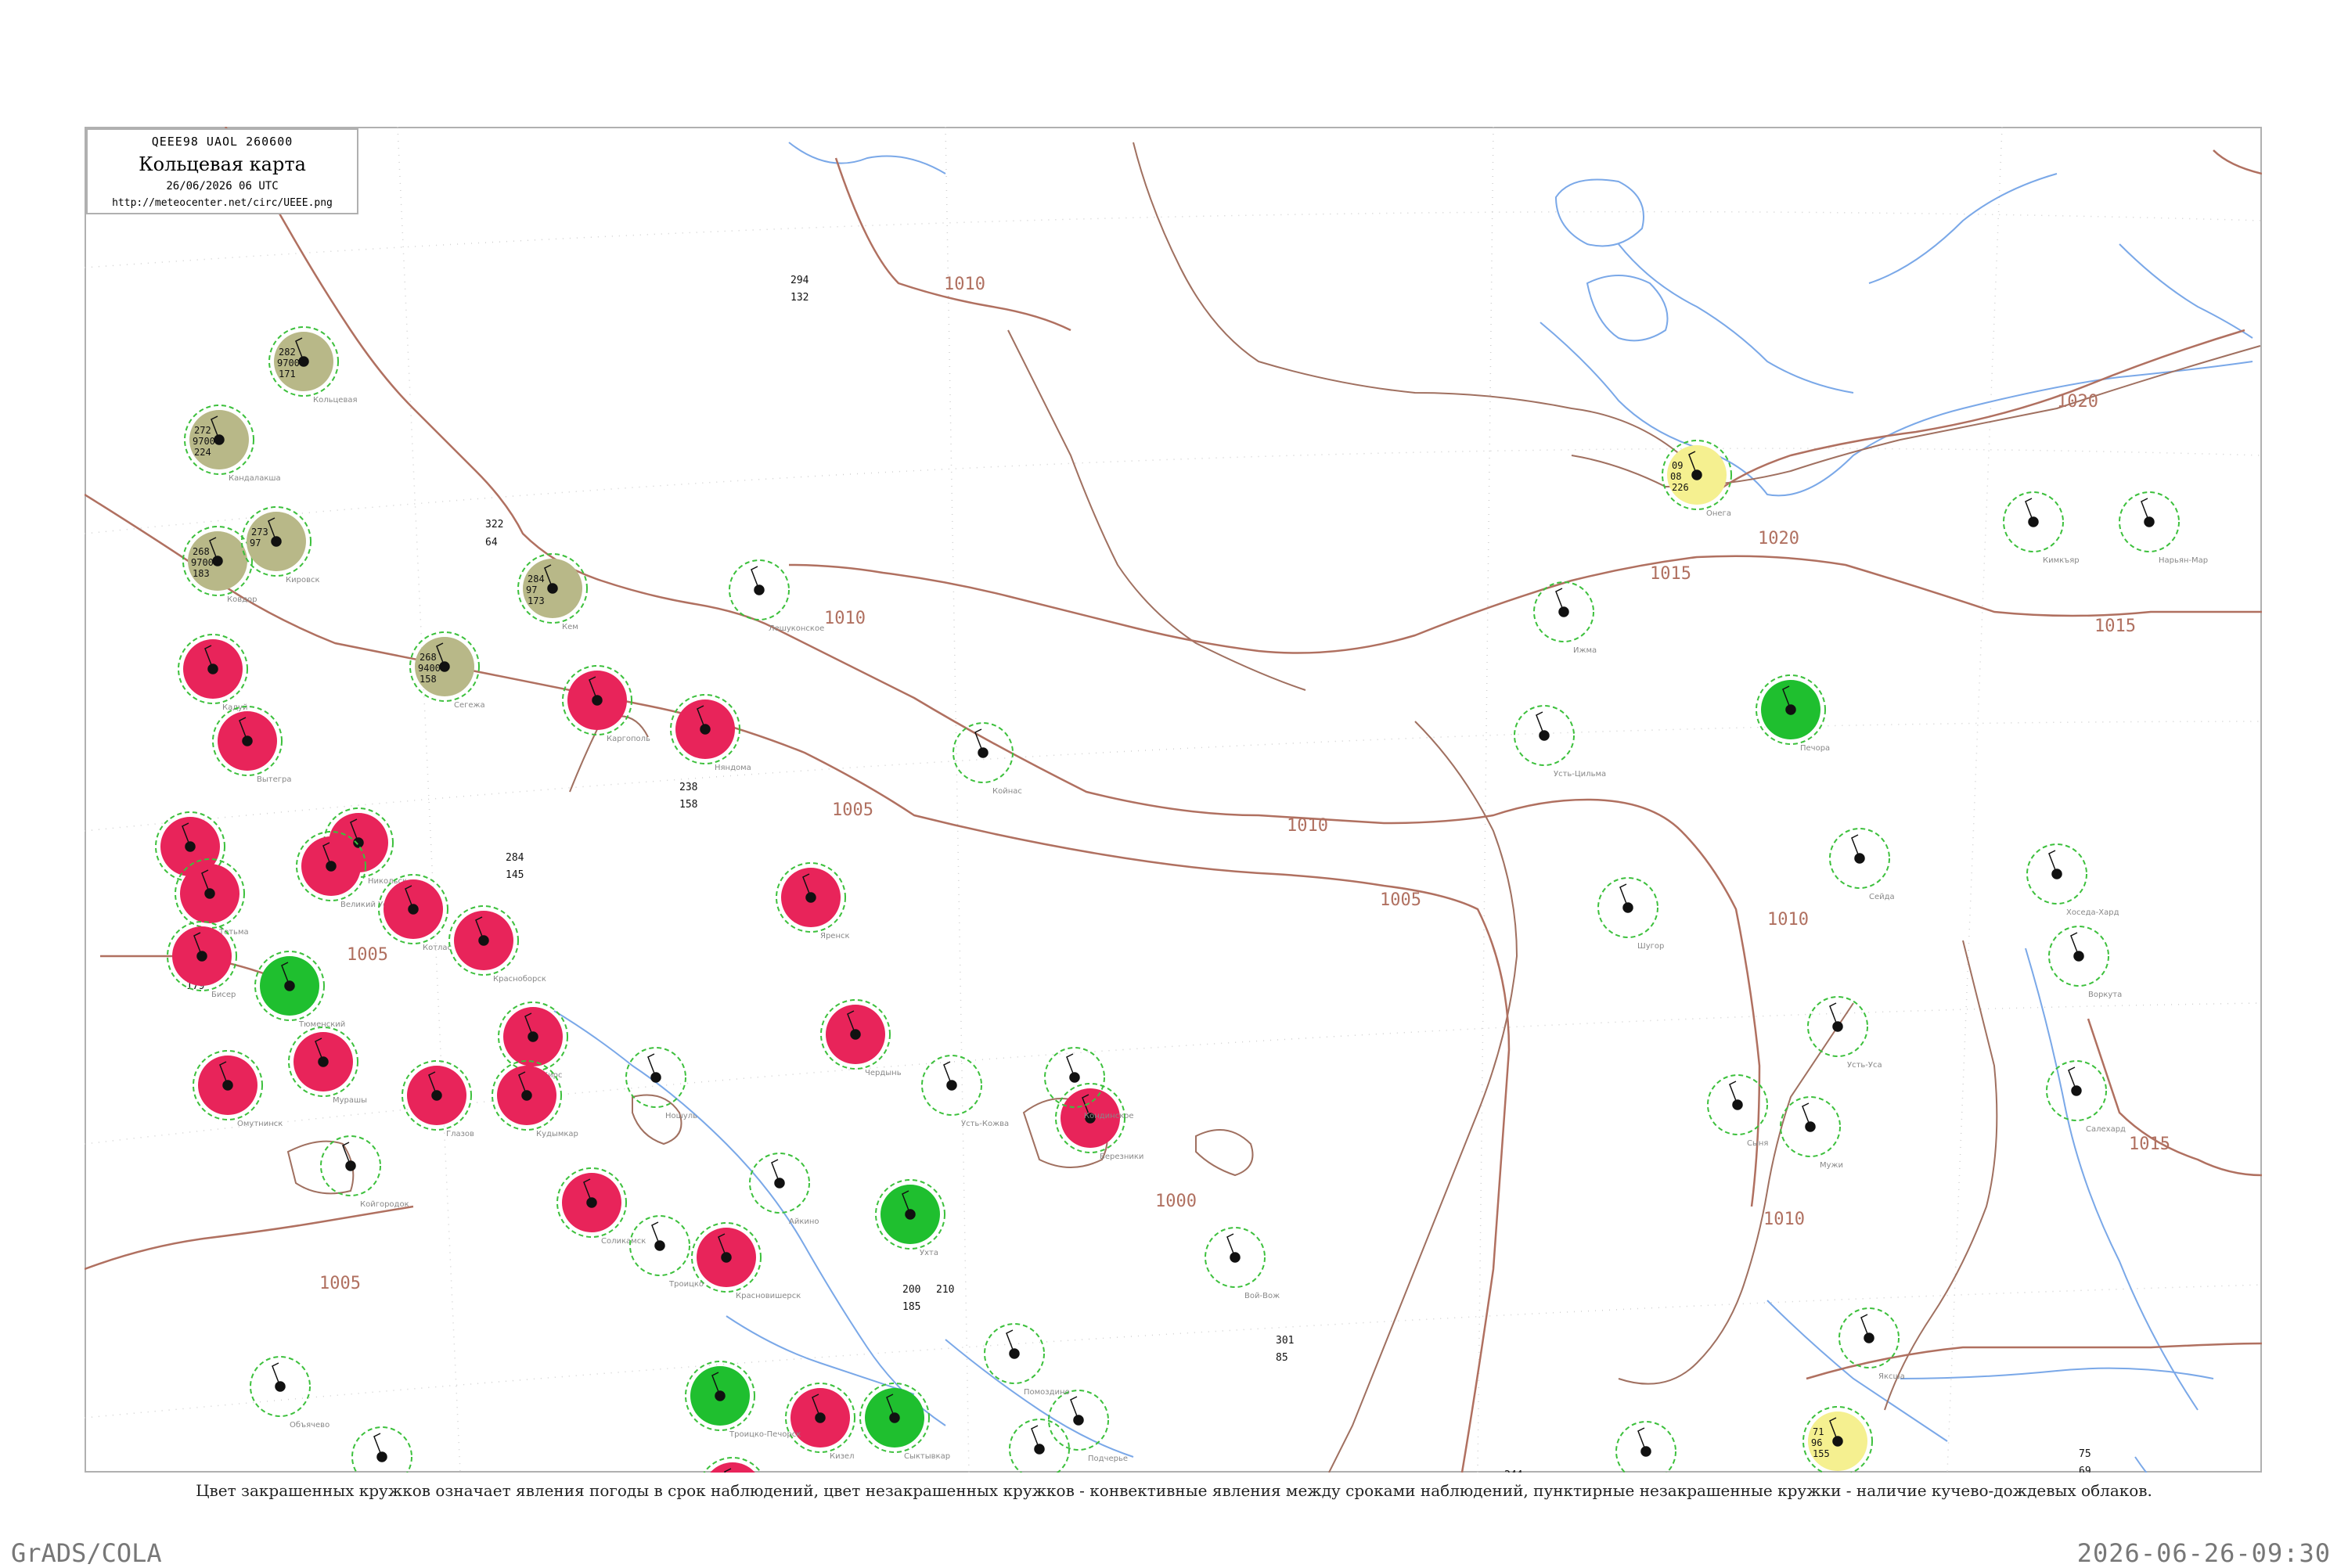  Describe the element at coordinates (255, 478) in the screenshot. I see `station-name: Кандалакша` at that location.